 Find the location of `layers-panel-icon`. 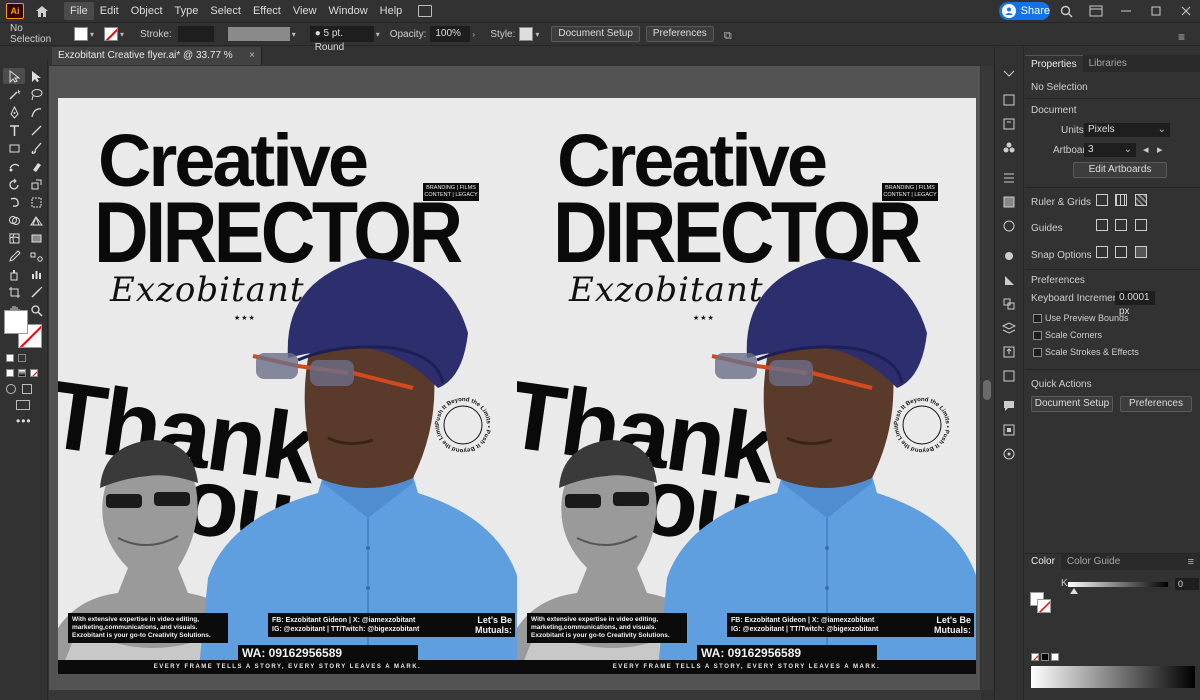

layers-panel-icon is located at coordinates (1009, 100).